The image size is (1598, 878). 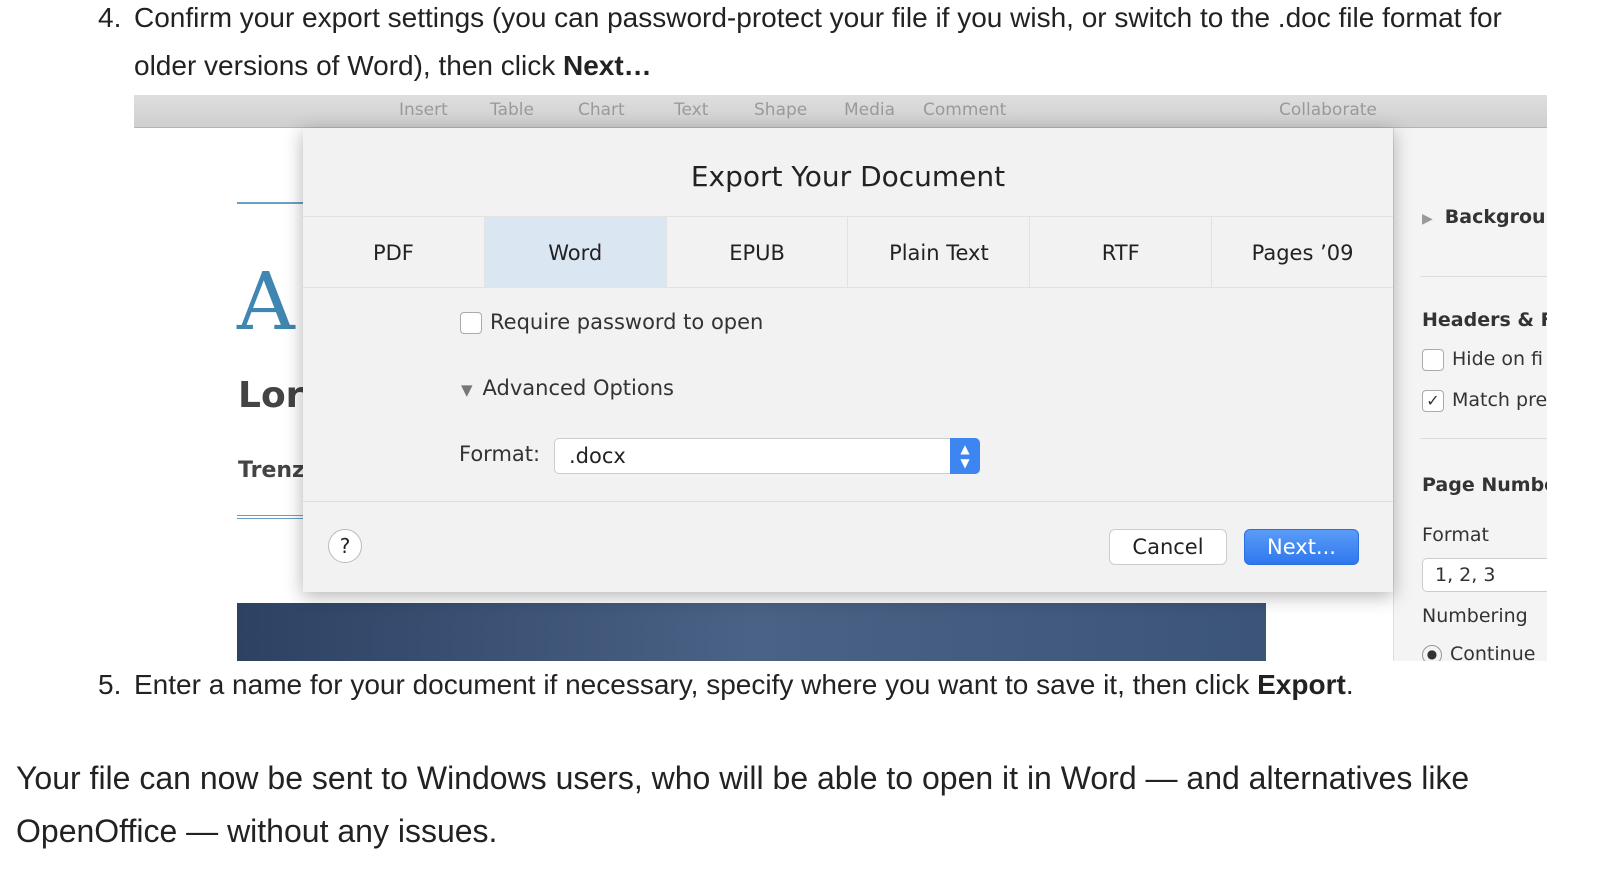 I want to click on continue-radio: ● Continue, so click(x=1478, y=652).